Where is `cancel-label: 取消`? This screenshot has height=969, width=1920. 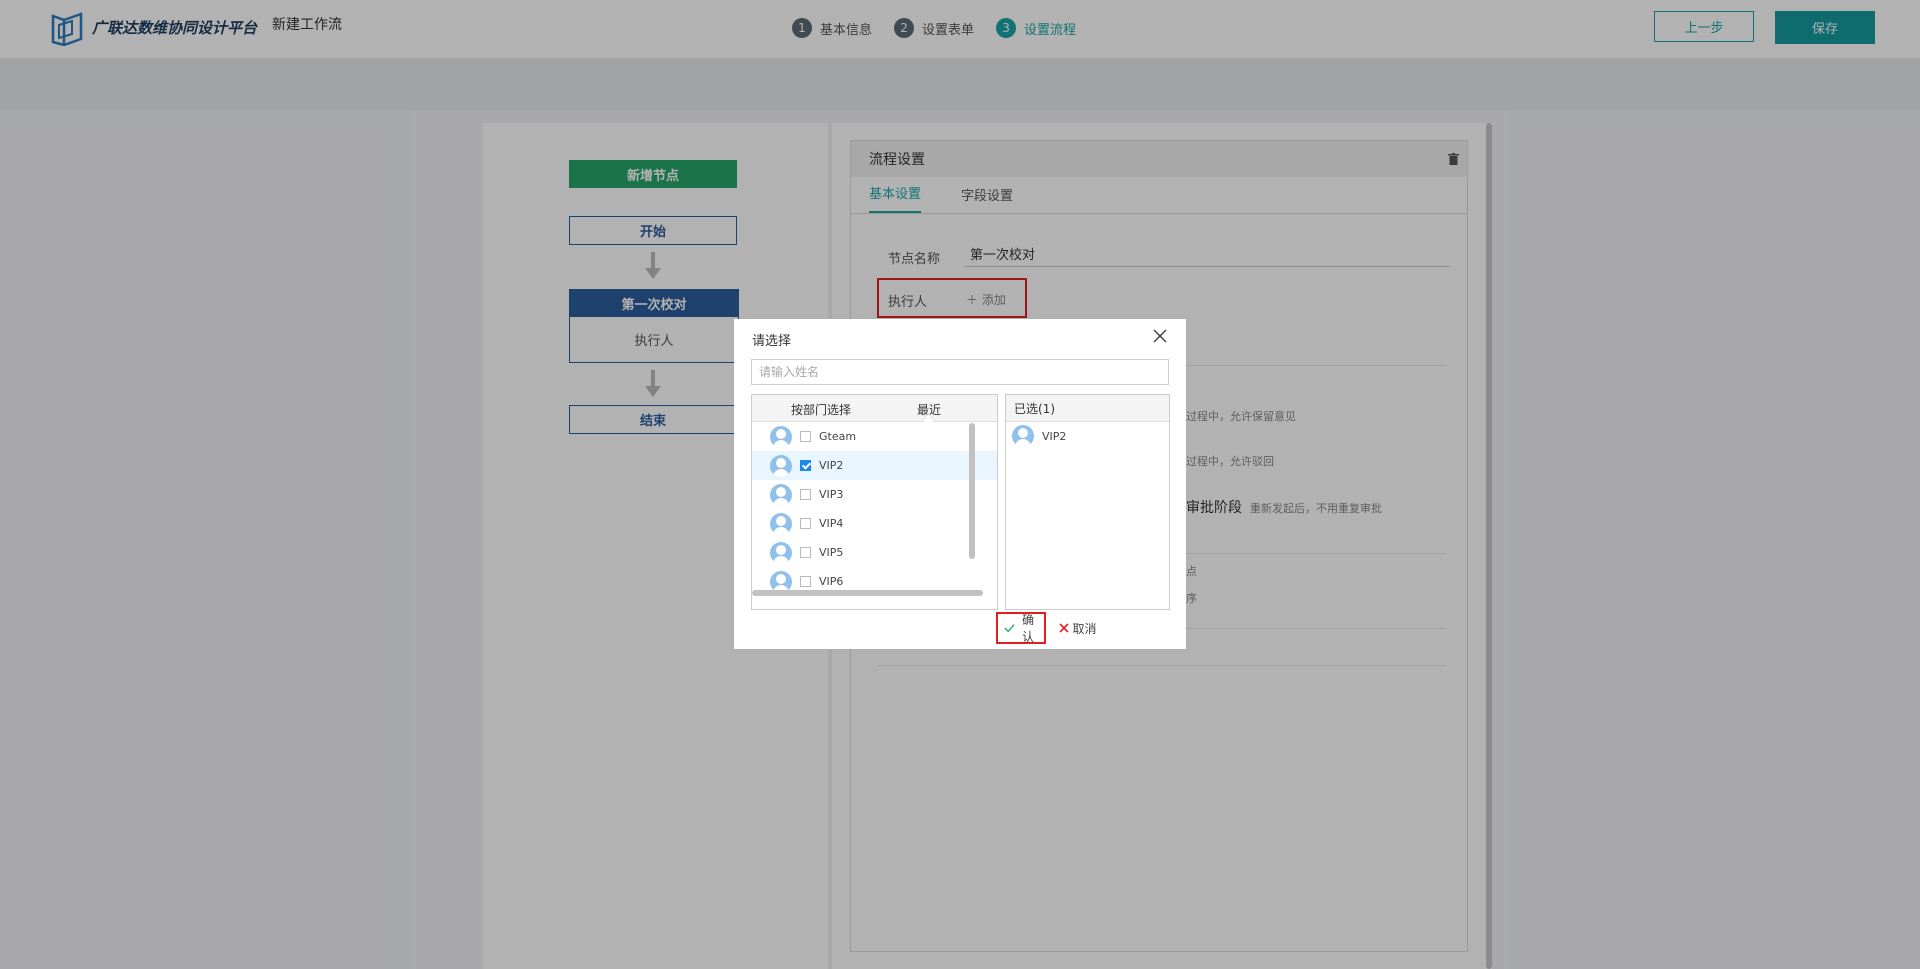
cancel-label: 取消 is located at coordinates (1084, 628).